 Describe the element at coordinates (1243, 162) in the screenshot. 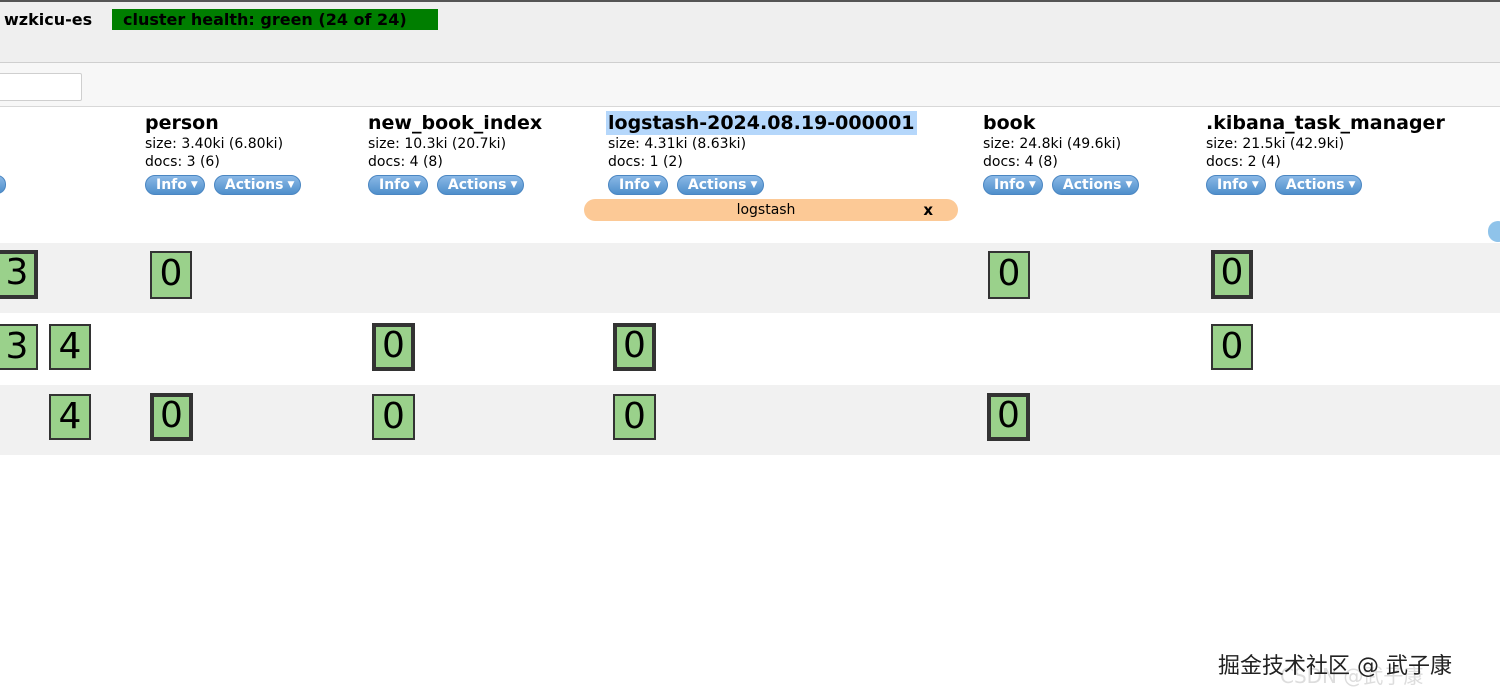

I see `index-docs: docs: 2 (4)` at that location.